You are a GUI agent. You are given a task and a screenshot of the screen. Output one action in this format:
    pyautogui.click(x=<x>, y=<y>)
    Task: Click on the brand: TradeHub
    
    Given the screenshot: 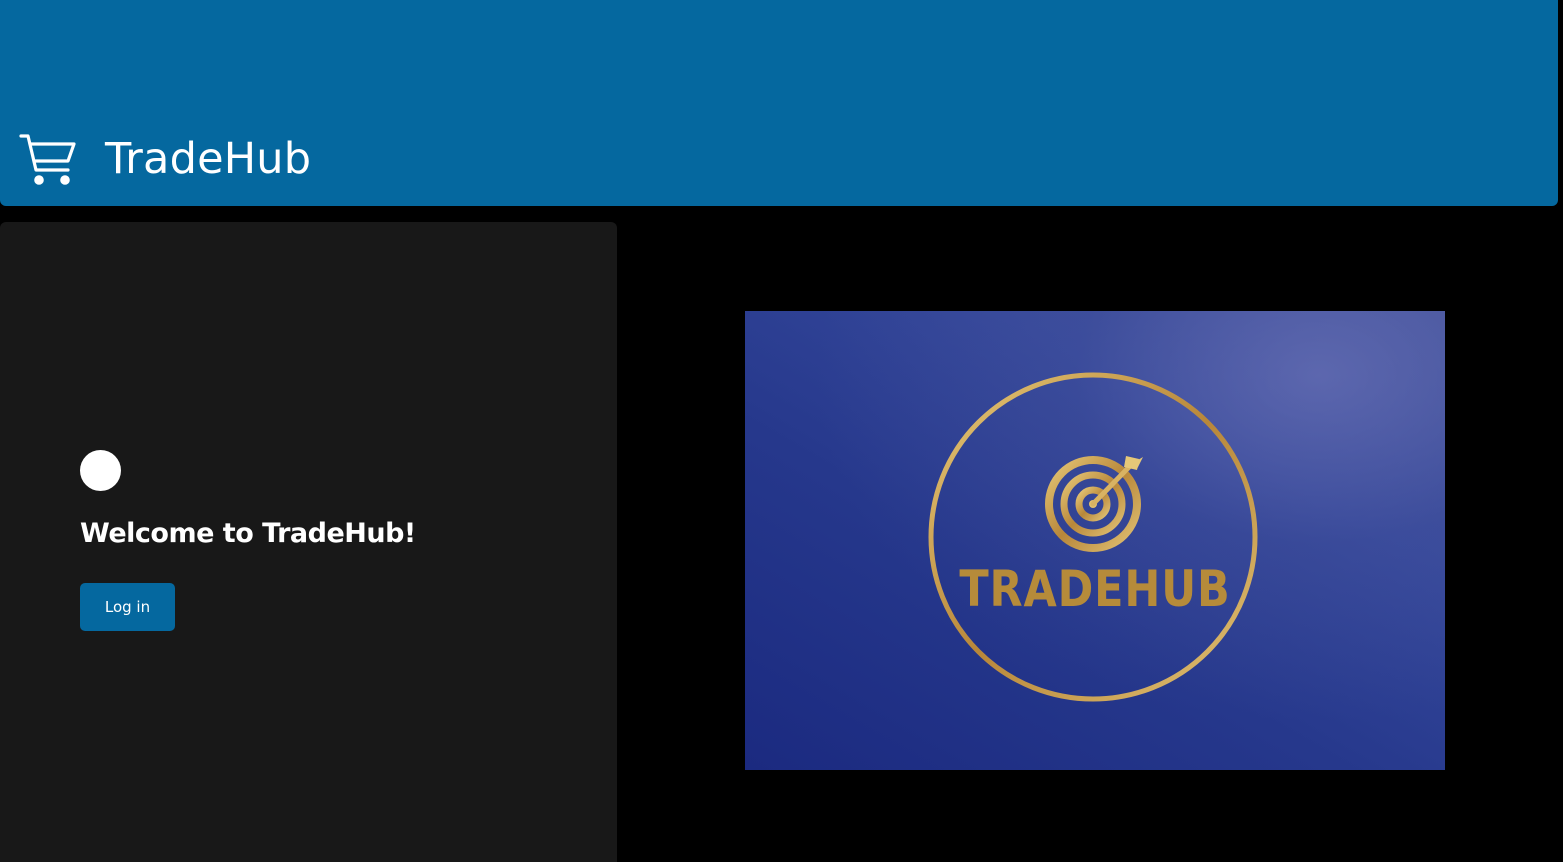 What is the action you would take?
    pyautogui.click(x=165, y=159)
    